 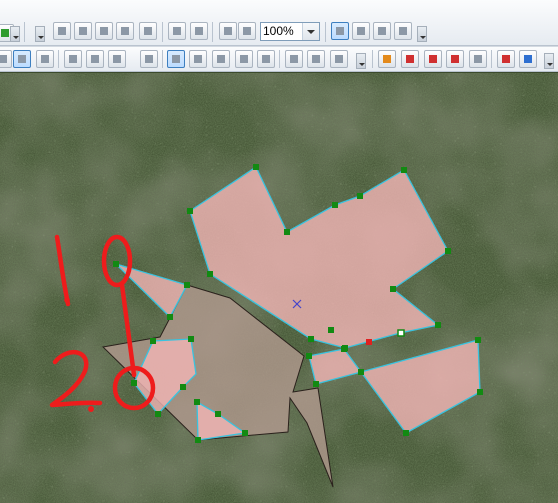 I want to click on fixed-zoom-icon, so click(x=148, y=31).